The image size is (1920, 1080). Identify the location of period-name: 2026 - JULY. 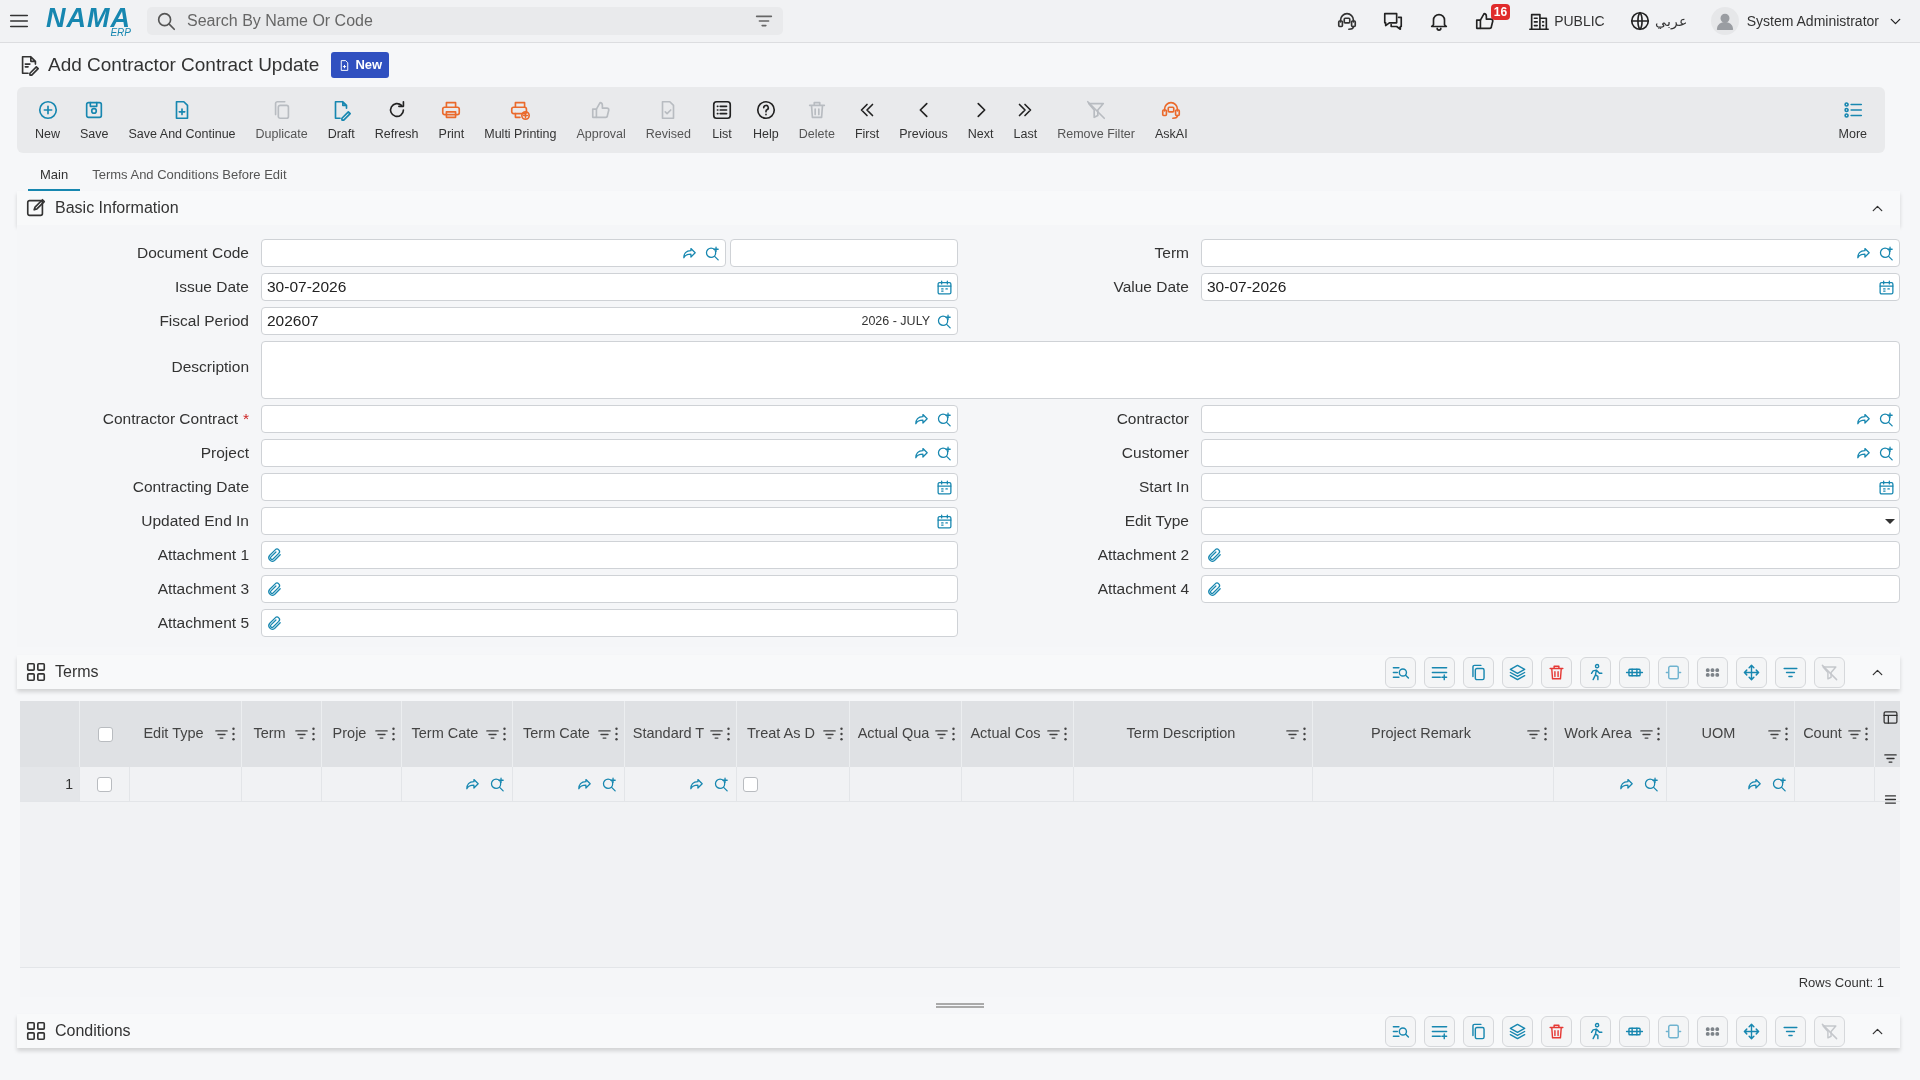
(895, 321).